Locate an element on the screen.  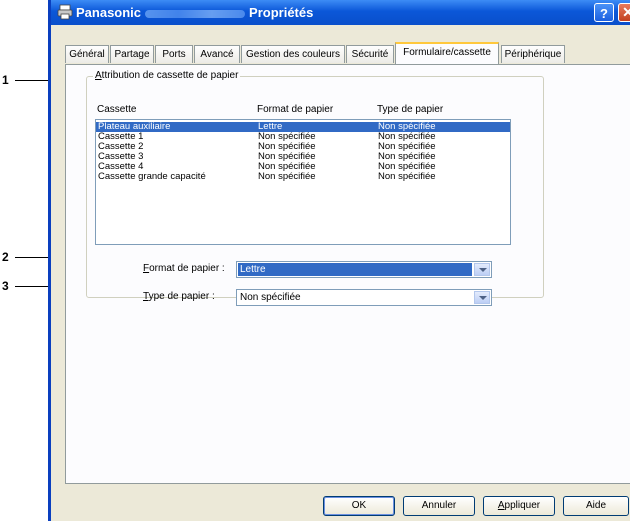
redacted-model-name is located at coordinates (195, 13).